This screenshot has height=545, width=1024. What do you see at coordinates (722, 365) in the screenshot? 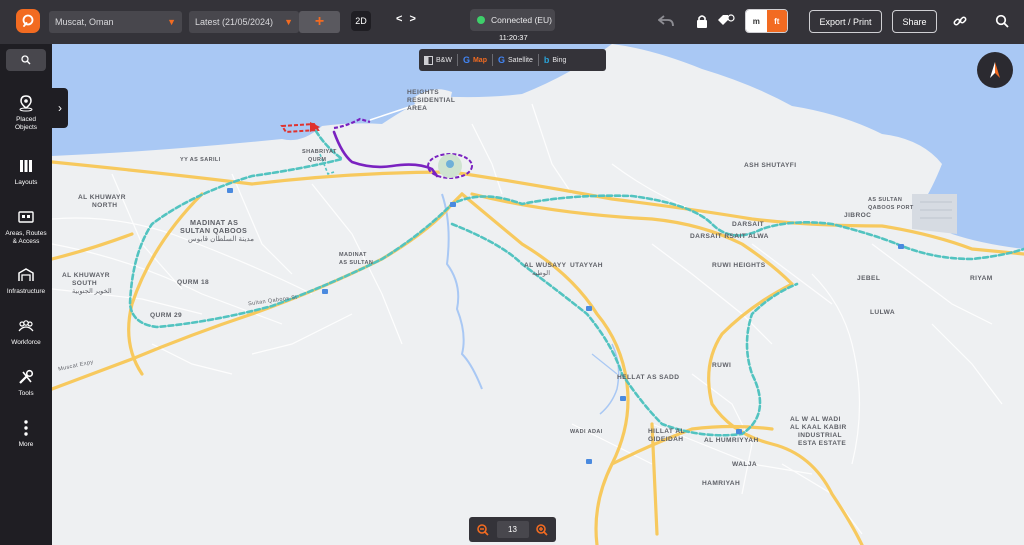
I see `map-label-ruwi: RUWI` at bounding box center [722, 365].